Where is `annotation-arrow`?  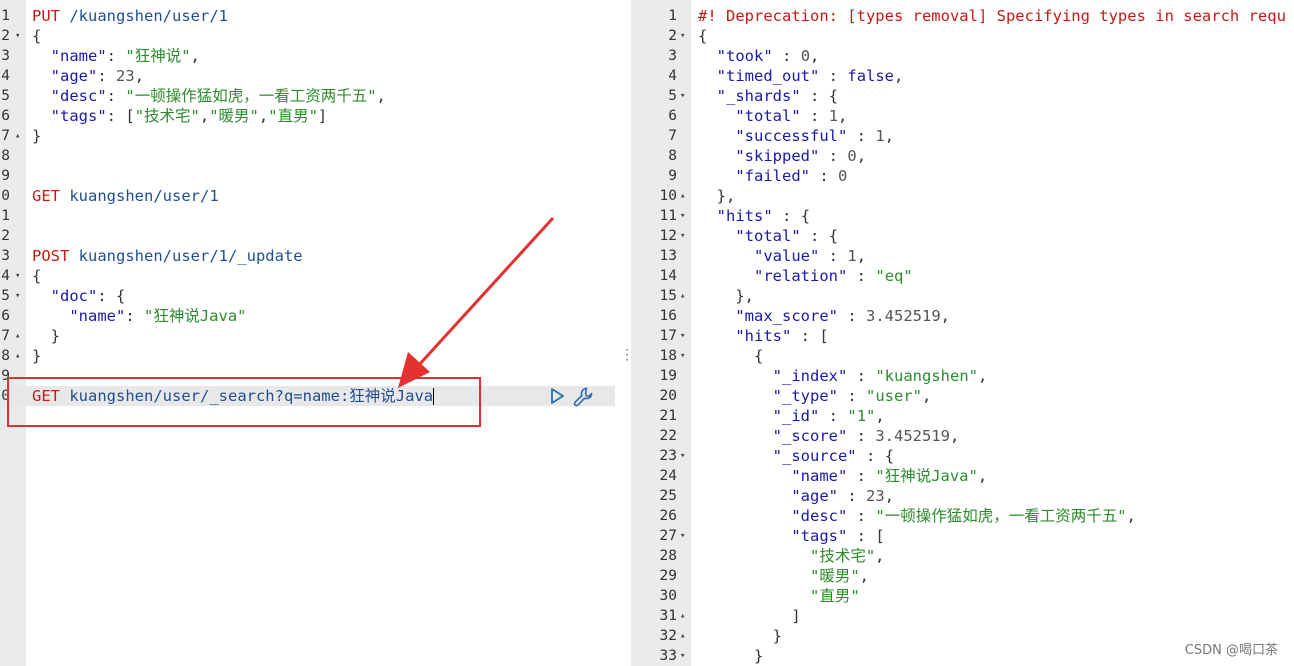 annotation-arrow is located at coordinates (476, 302).